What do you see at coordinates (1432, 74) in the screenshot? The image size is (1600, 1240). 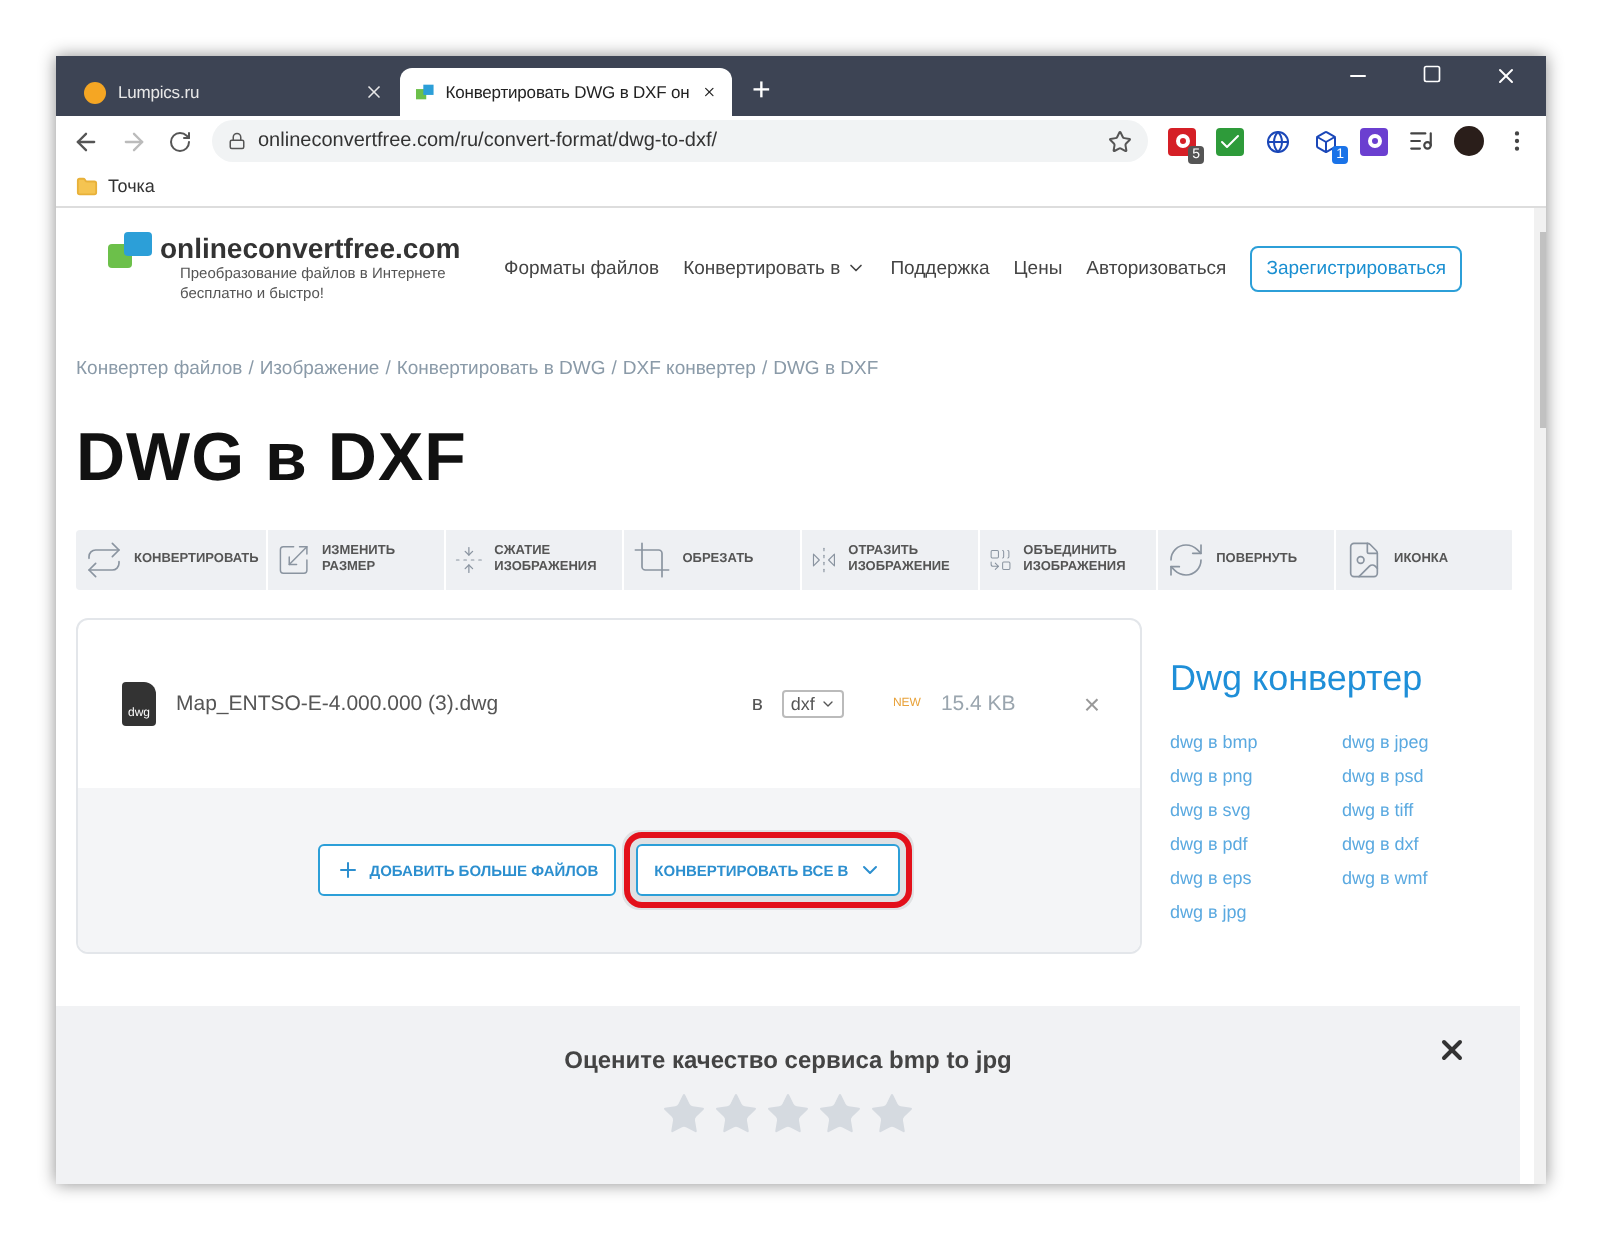 I see `maximize-icon` at bounding box center [1432, 74].